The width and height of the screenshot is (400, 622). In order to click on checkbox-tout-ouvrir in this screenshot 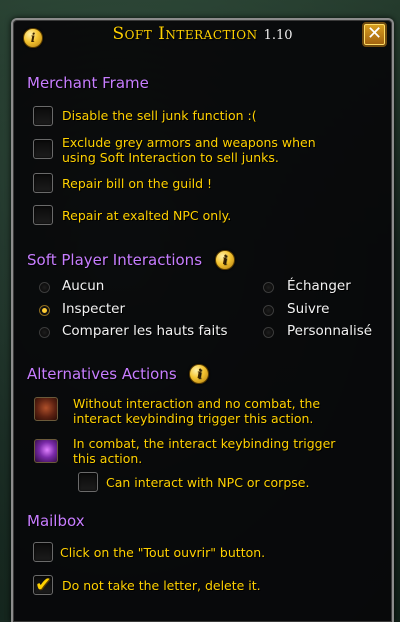, I will do `click(43, 552)`.